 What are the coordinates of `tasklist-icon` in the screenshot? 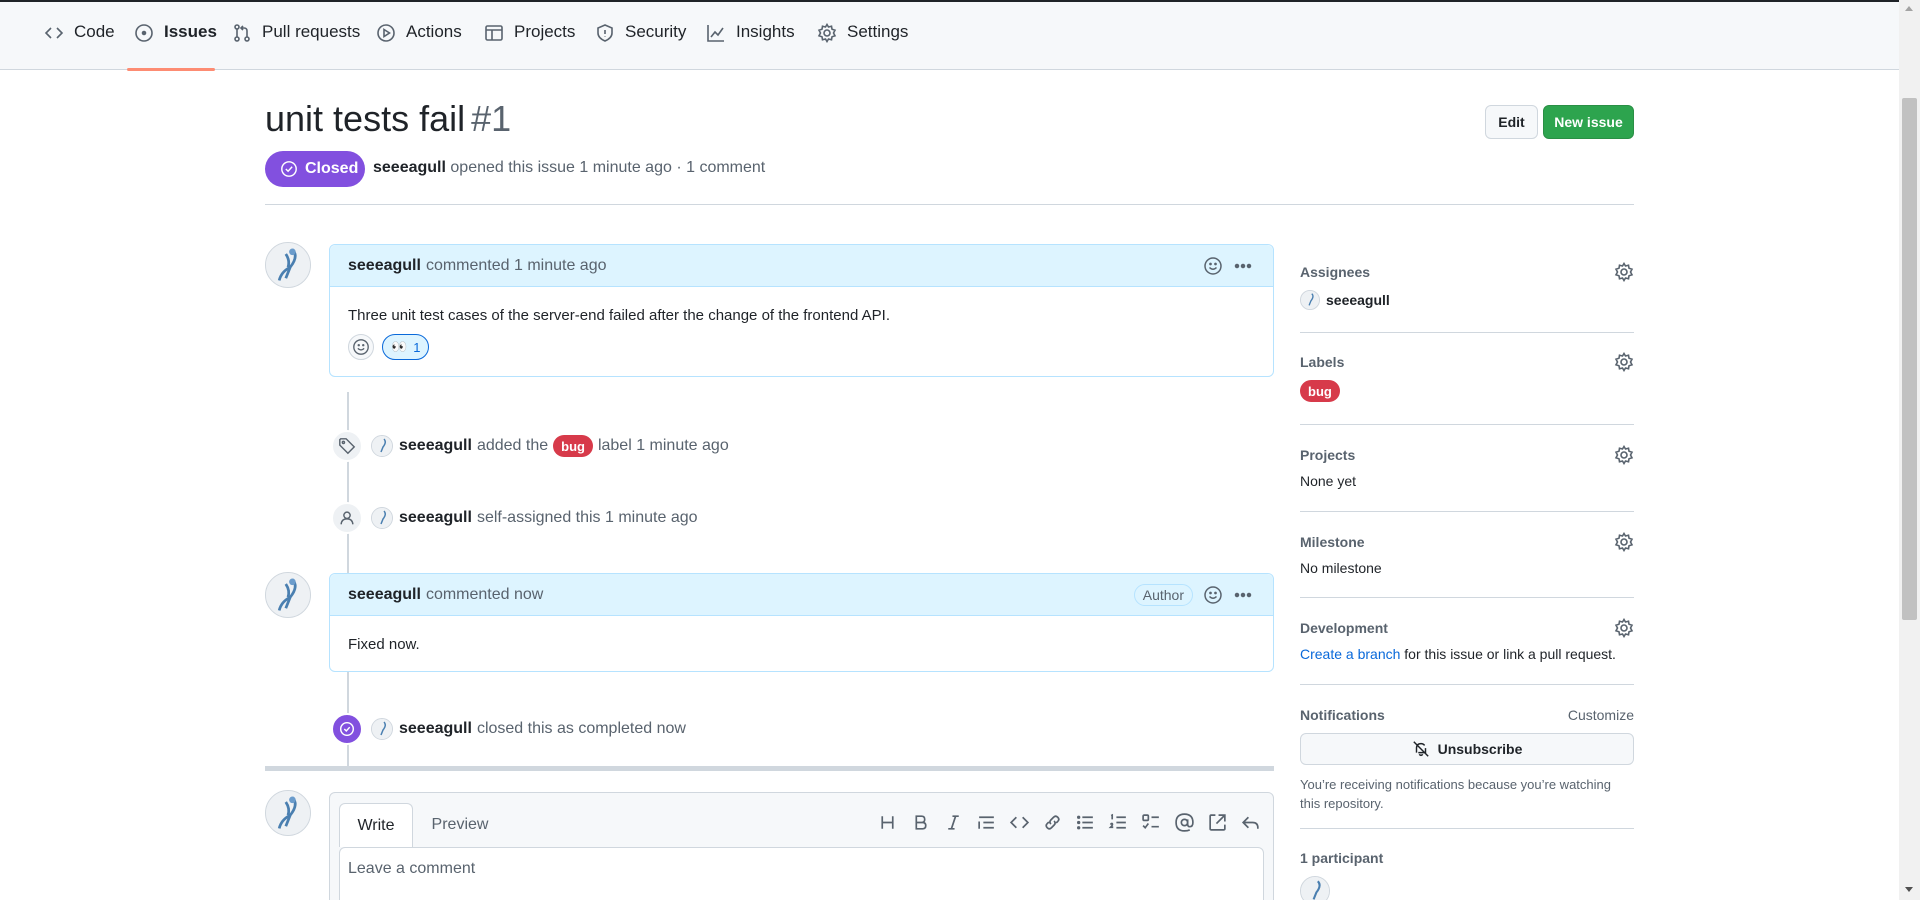 It's located at (1151, 822).